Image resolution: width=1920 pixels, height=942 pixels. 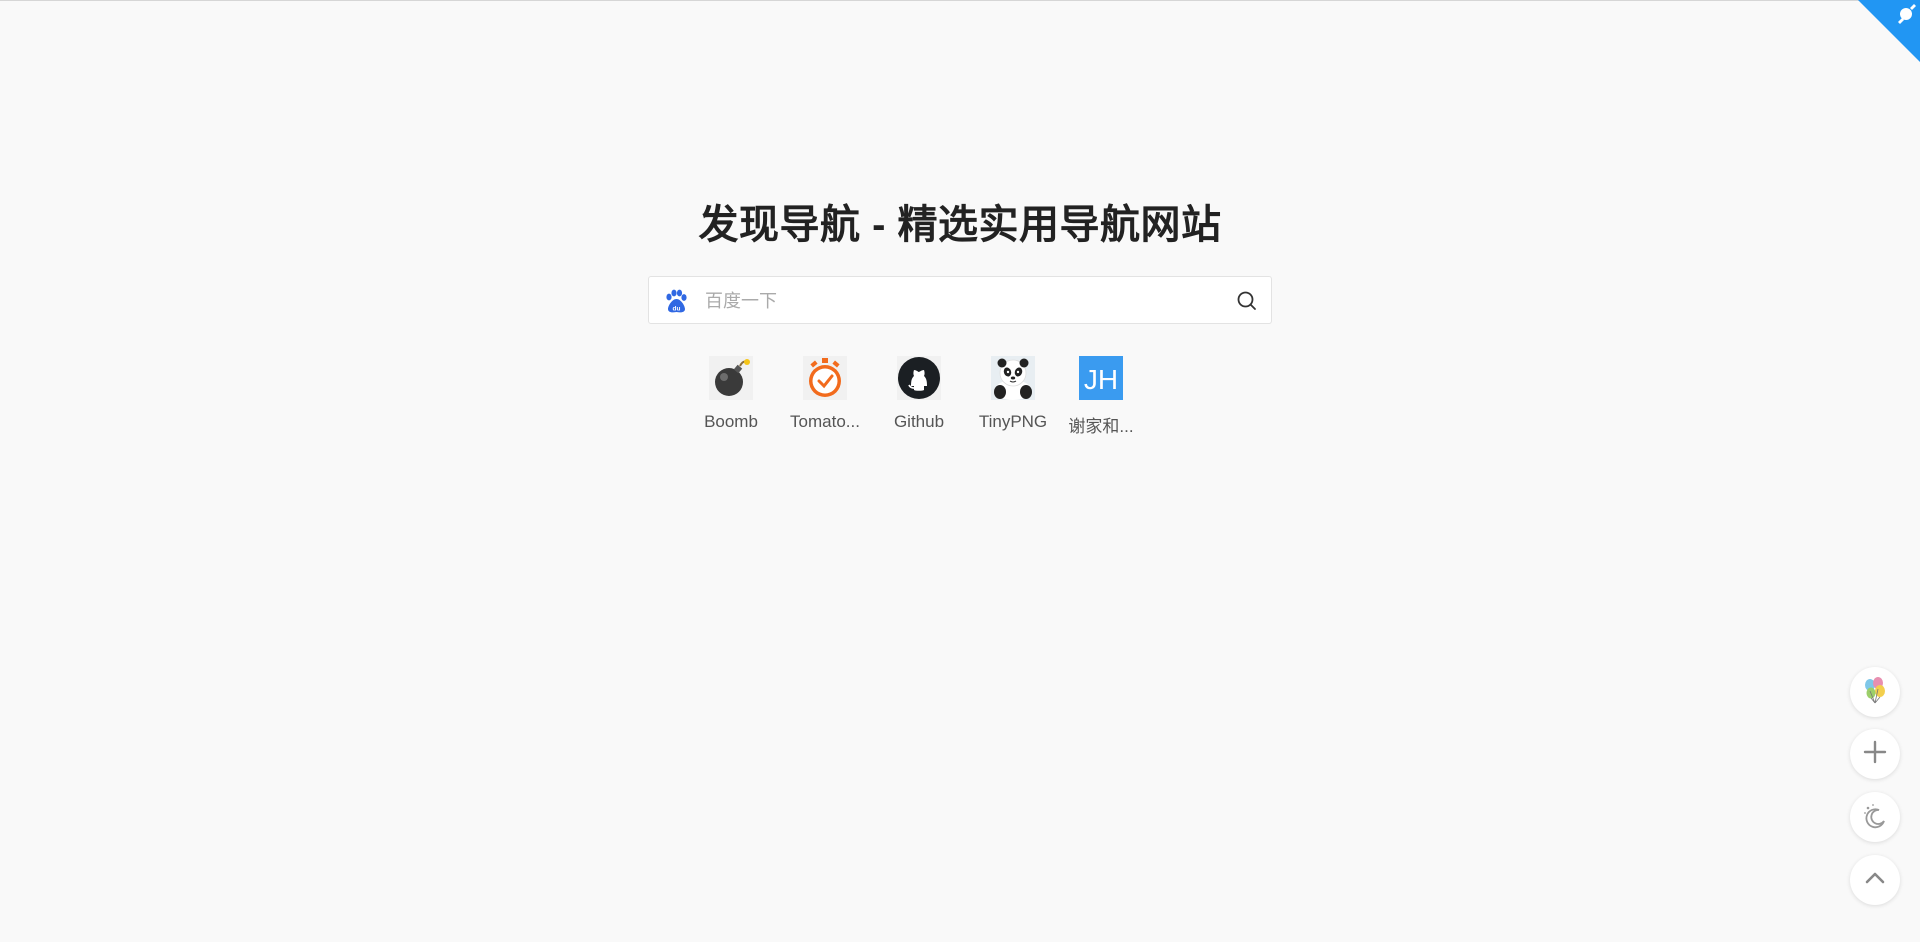 I want to click on jh-logo-icon: JH, so click(x=1101, y=378).